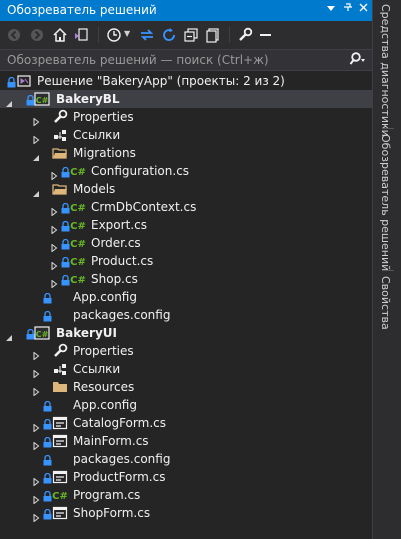 Image resolution: width=401 pixels, height=539 pixels. I want to click on csharp-project-icon: C#, so click(42, 333).